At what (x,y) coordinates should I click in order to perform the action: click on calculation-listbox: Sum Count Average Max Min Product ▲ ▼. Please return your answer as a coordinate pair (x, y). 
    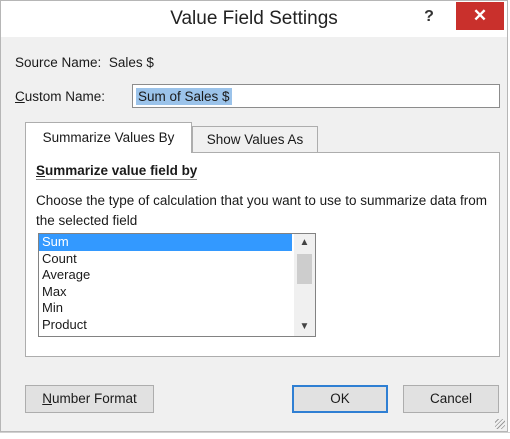
    Looking at the image, I should click on (177, 285).